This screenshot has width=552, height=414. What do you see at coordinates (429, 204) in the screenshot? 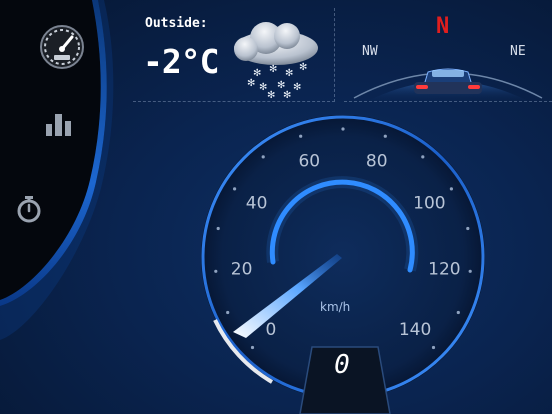
I see `tick-label-100: 100` at bounding box center [429, 204].